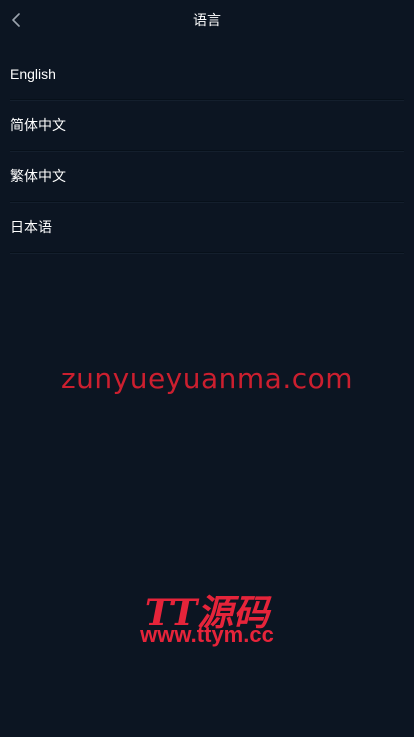  I want to click on header: 语言, so click(207, 20).